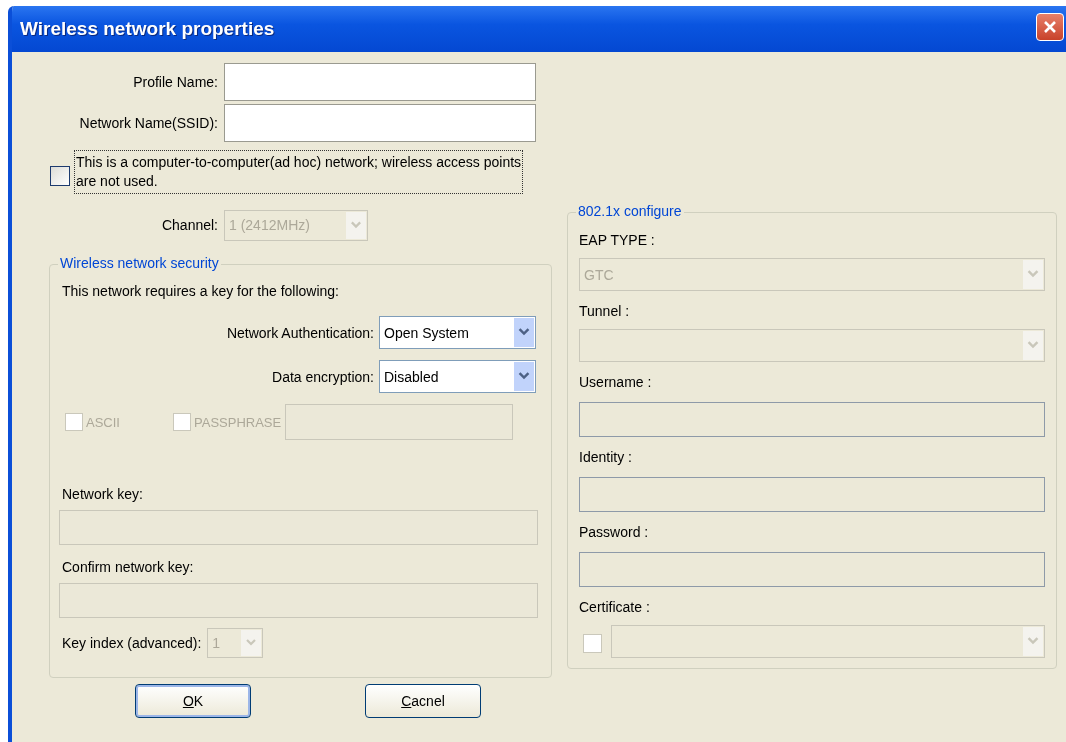 The image size is (1066, 742). Describe the element at coordinates (457, 376) in the screenshot. I see `dropdown: Disabled` at that location.